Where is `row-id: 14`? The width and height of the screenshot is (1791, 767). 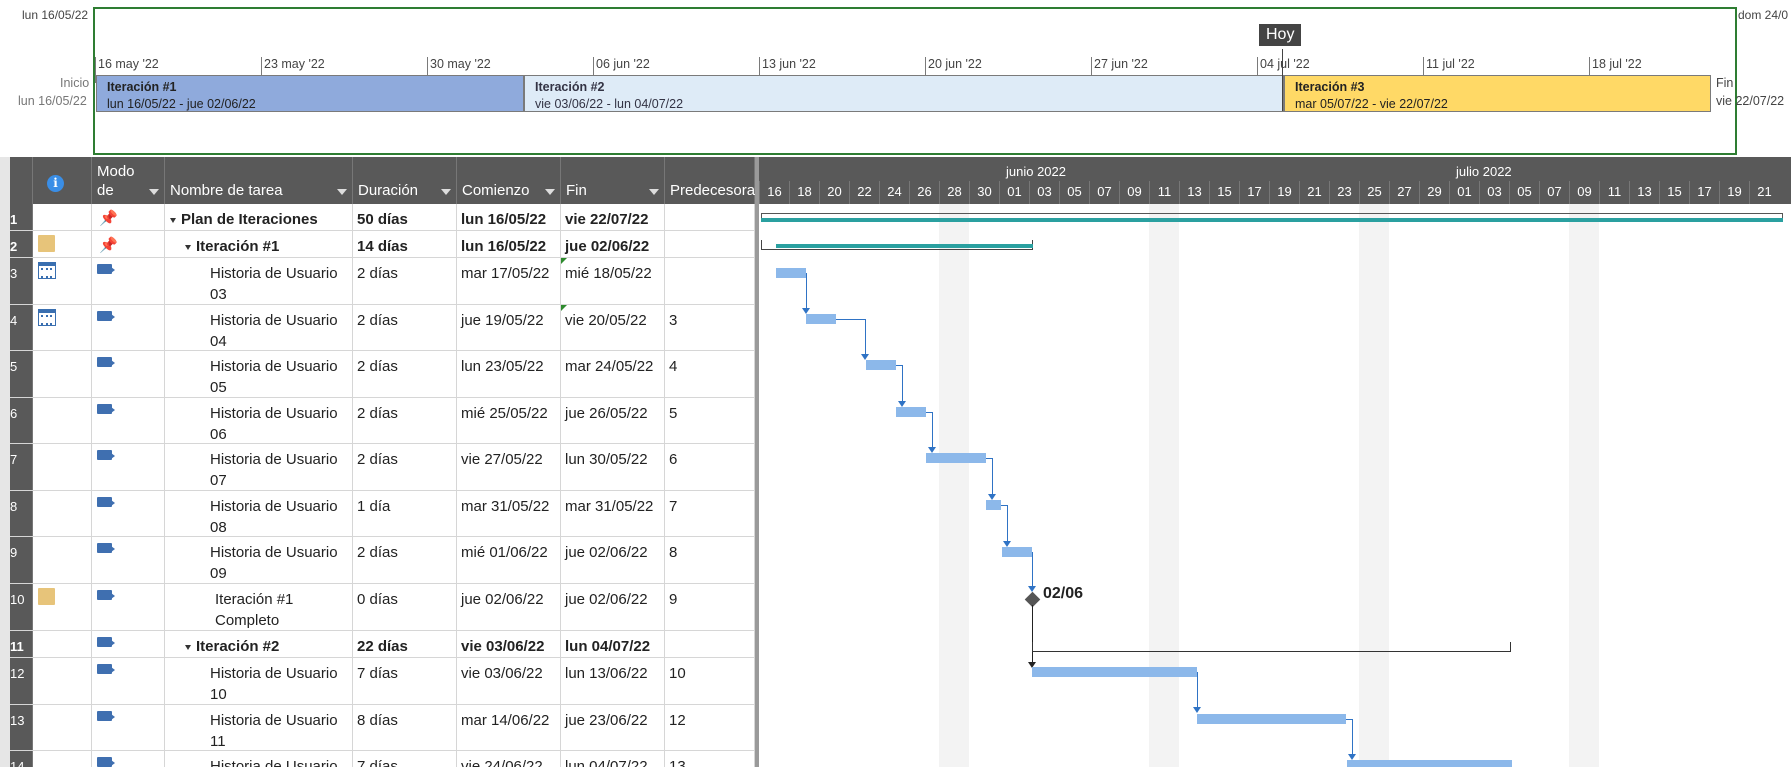 row-id: 14 is located at coordinates (21, 759).